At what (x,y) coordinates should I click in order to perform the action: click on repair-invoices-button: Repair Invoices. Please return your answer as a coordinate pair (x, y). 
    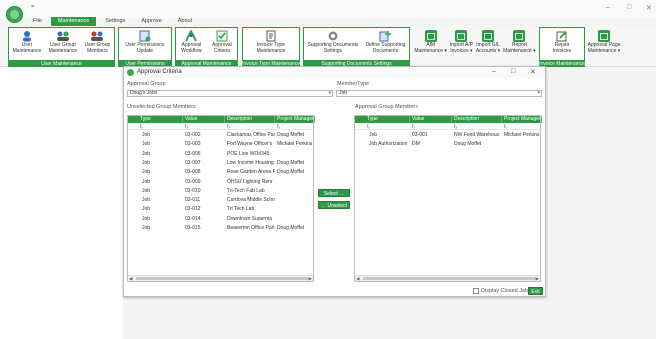
    Looking at the image, I should click on (562, 41).